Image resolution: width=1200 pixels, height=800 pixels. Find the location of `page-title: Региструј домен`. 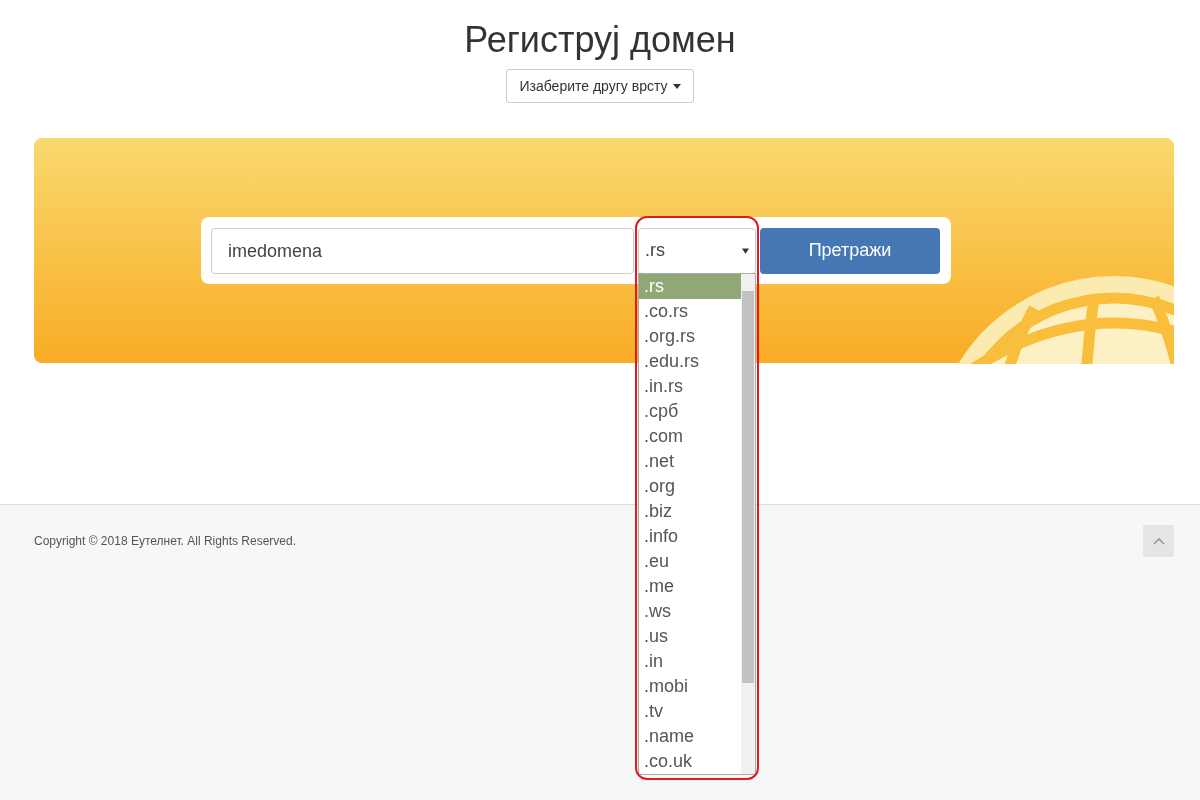

page-title: Региструј домен is located at coordinates (600, 40).